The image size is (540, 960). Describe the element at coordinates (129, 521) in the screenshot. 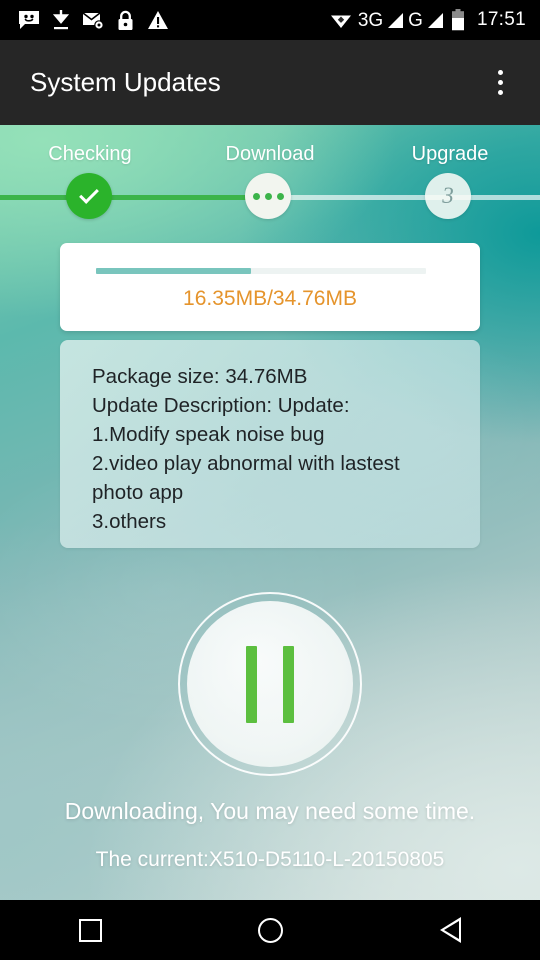

I see `desc-line-item-3: 3.others` at that location.